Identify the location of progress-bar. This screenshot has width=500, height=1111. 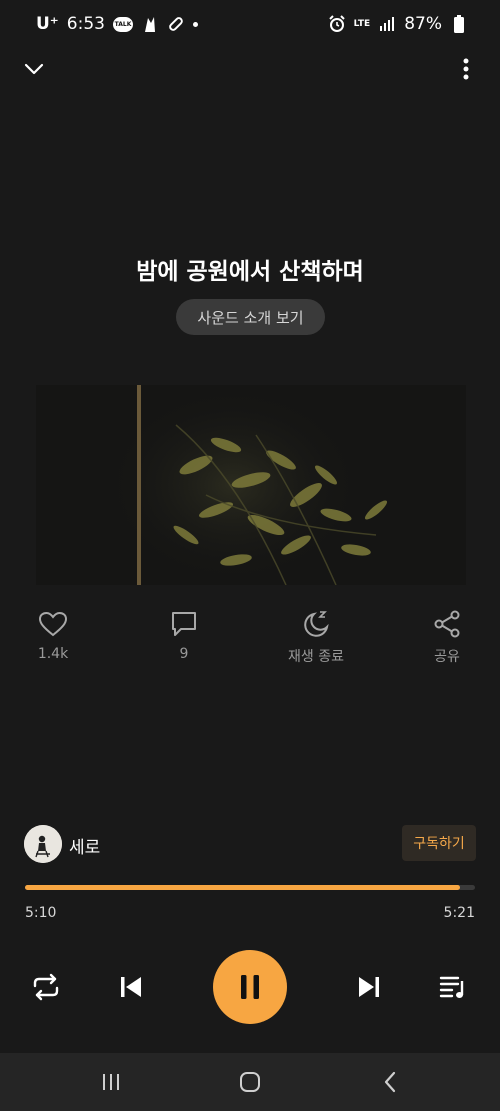
(250, 887).